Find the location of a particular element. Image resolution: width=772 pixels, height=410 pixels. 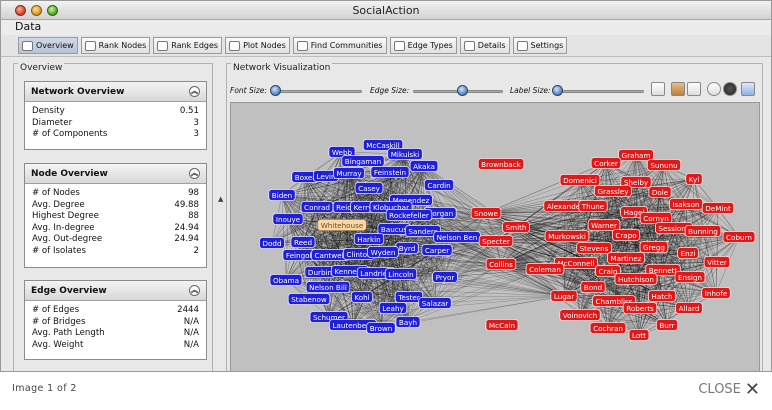

republican-node: Collins is located at coordinates (501, 264).